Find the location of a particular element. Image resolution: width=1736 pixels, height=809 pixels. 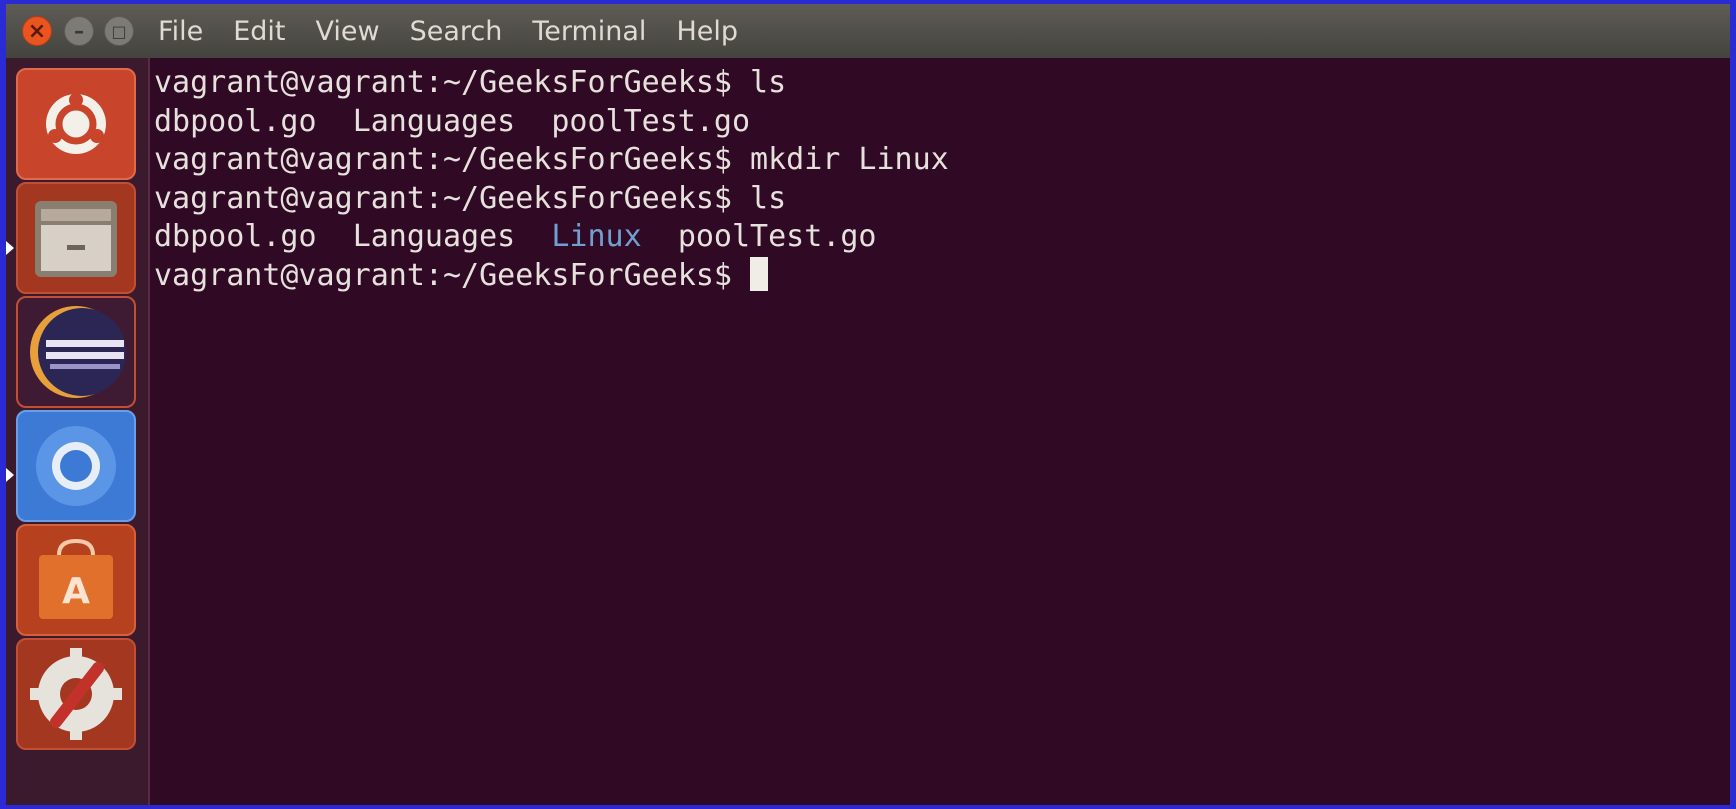

text-cursor is located at coordinates (759, 273).